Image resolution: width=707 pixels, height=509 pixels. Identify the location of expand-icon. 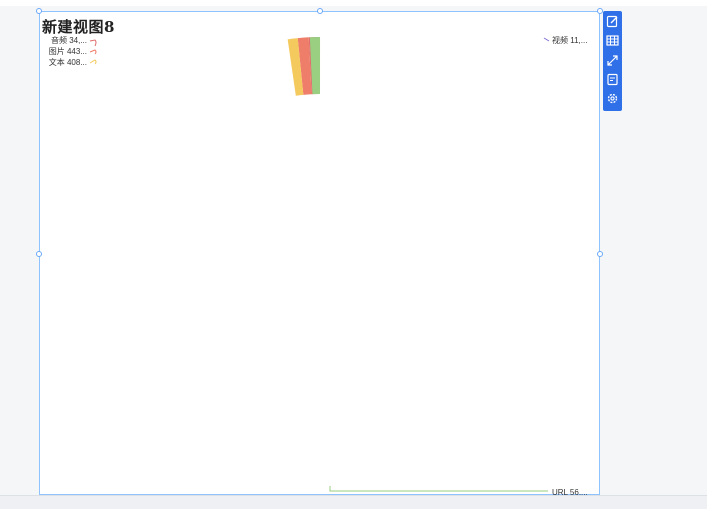
(612, 60).